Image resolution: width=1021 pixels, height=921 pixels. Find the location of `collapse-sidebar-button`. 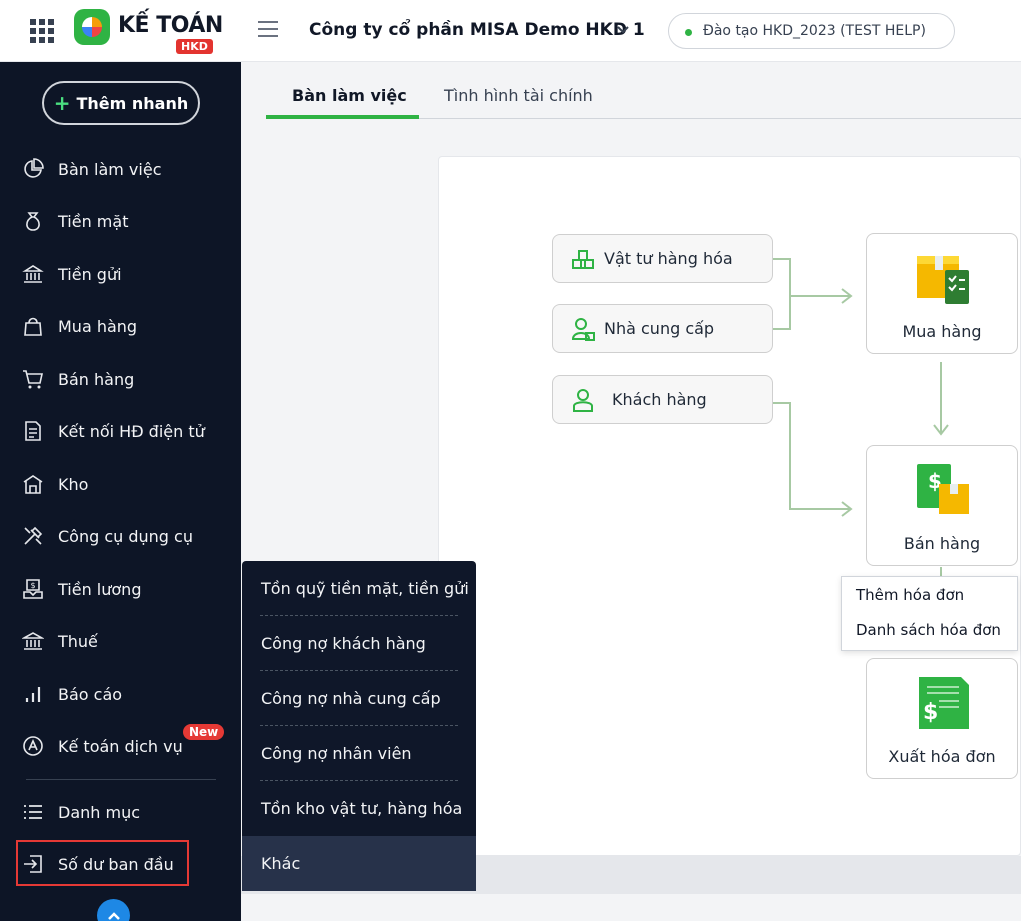

collapse-sidebar-button is located at coordinates (113, 910).